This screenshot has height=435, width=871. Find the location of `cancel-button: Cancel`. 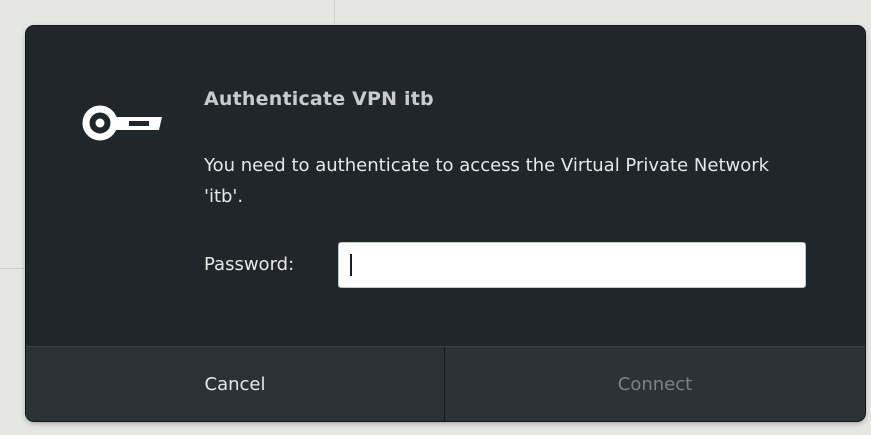

cancel-button: Cancel is located at coordinates (235, 384).